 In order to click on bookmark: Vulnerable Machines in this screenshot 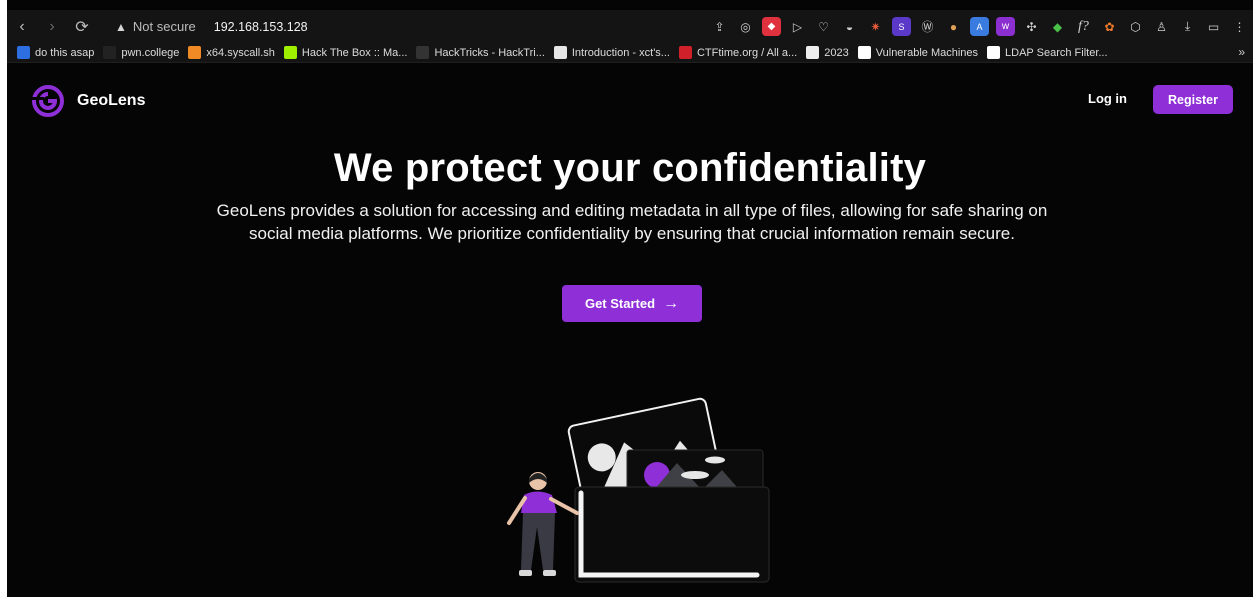, I will do `click(918, 52)`.